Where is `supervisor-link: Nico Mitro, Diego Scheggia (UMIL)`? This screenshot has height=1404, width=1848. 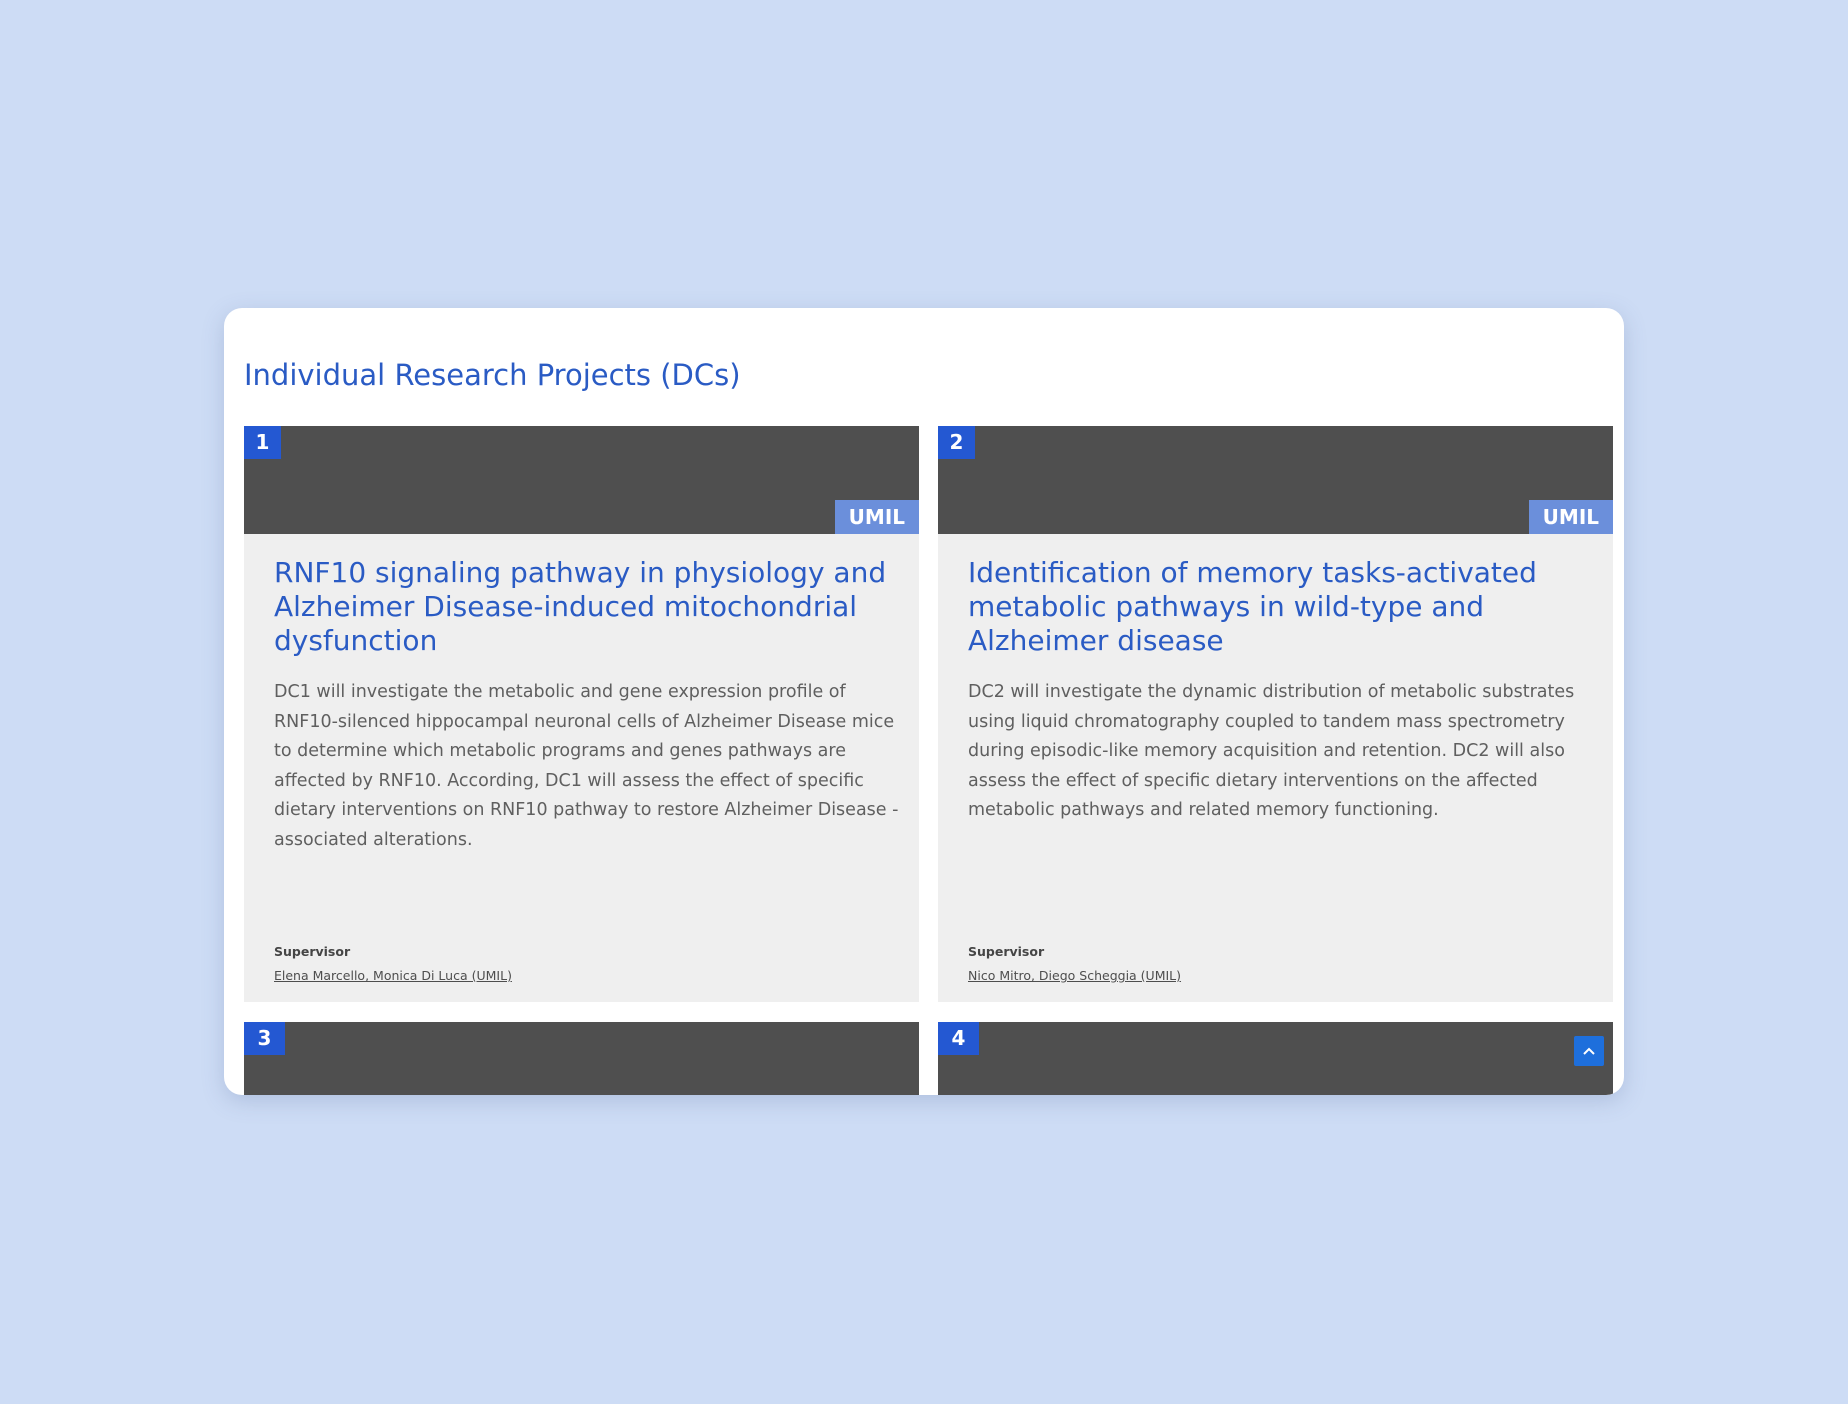
supervisor-link: Nico Mitro, Diego Scheggia (UMIL) is located at coordinates (1074, 975).